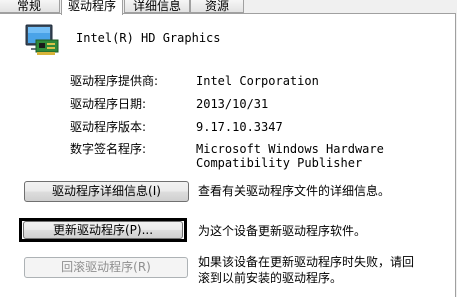 This screenshot has width=457, height=297. I want to click on date-label: 驱动程序日期:, so click(108, 104).